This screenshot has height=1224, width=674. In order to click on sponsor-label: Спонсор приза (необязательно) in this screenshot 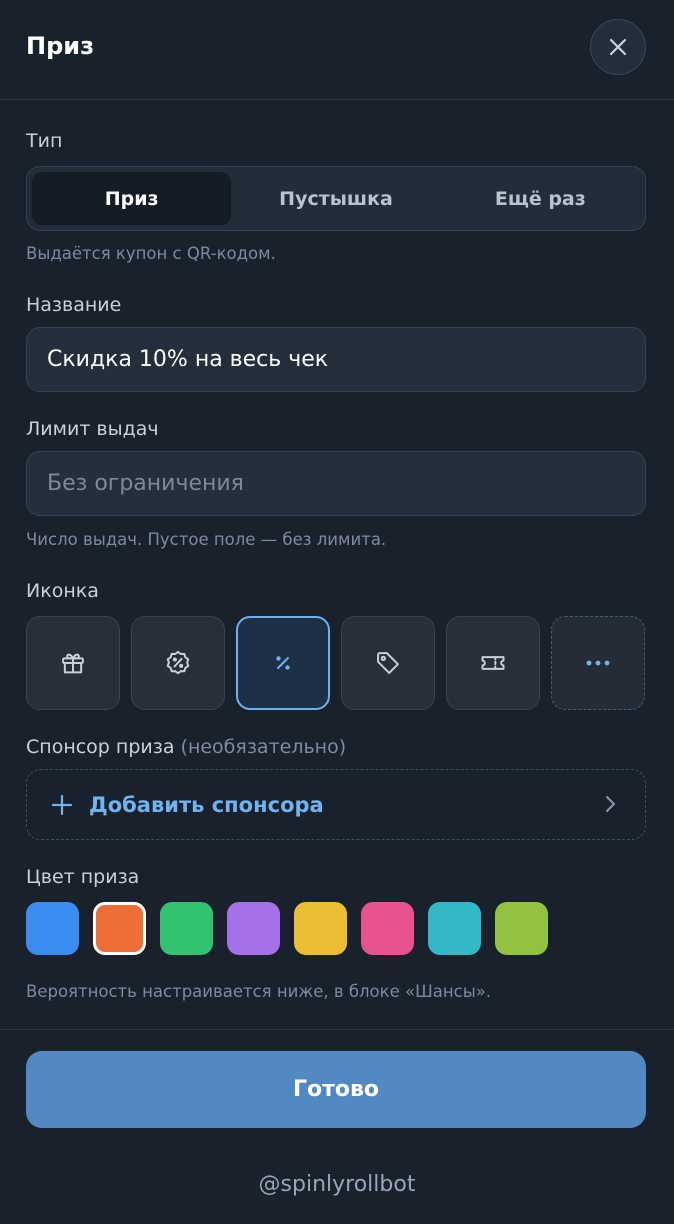, I will do `click(186, 747)`.